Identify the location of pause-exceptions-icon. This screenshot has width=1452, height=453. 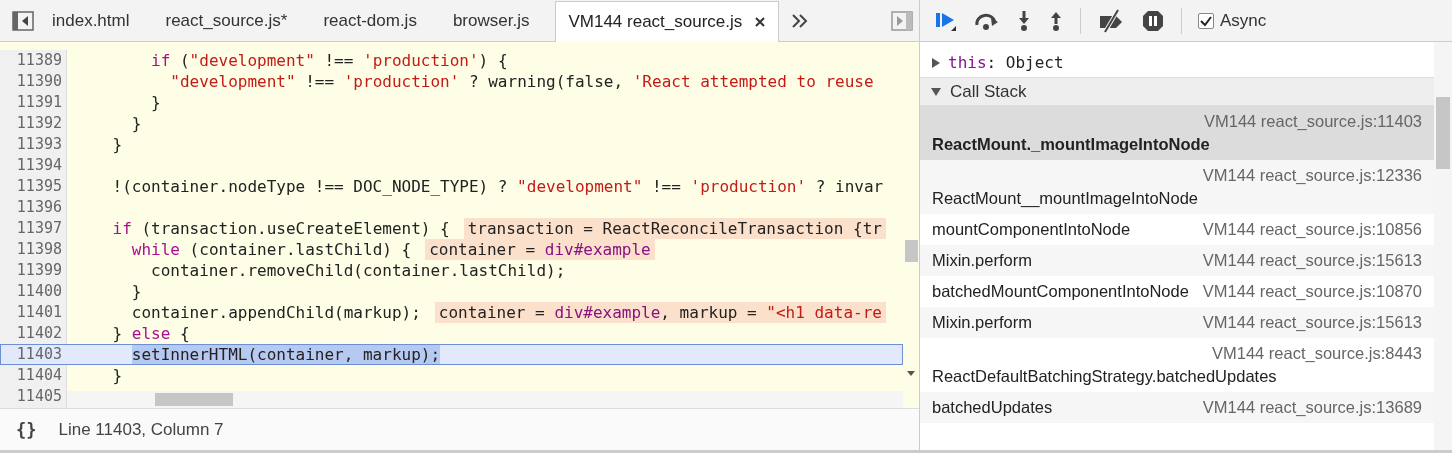
(1153, 20).